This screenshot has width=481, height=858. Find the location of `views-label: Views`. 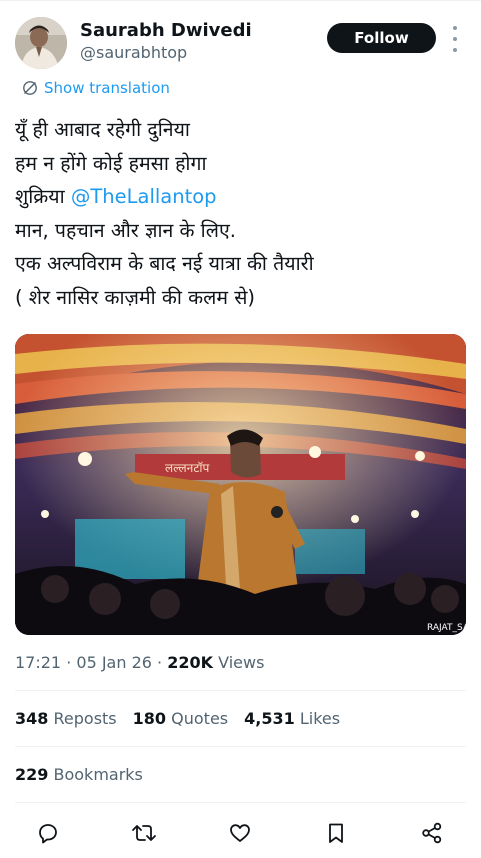

views-label: Views is located at coordinates (241, 662).